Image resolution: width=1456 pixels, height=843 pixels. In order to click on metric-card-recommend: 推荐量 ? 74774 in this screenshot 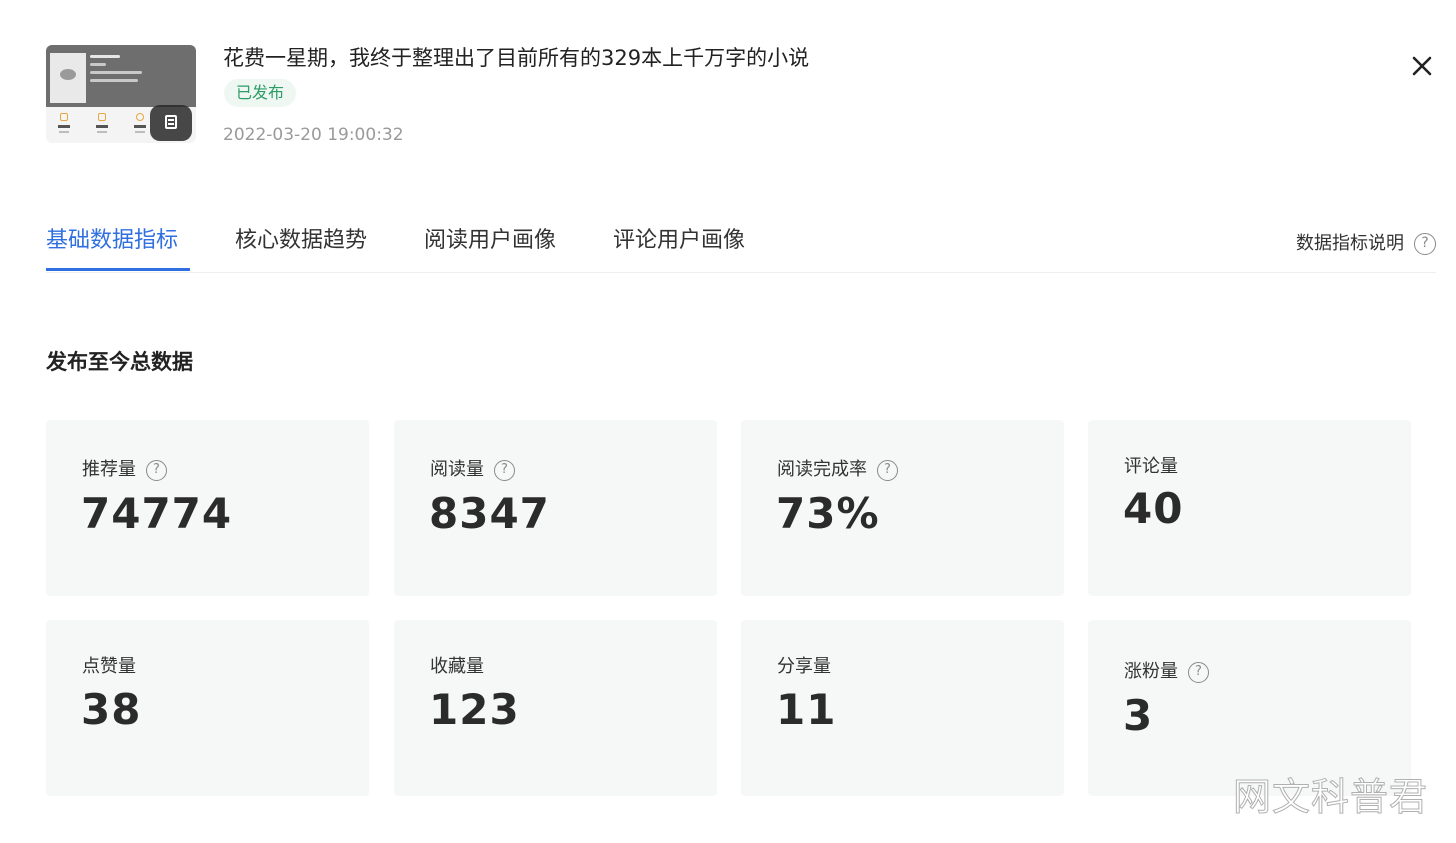, I will do `click(207, 508)`.